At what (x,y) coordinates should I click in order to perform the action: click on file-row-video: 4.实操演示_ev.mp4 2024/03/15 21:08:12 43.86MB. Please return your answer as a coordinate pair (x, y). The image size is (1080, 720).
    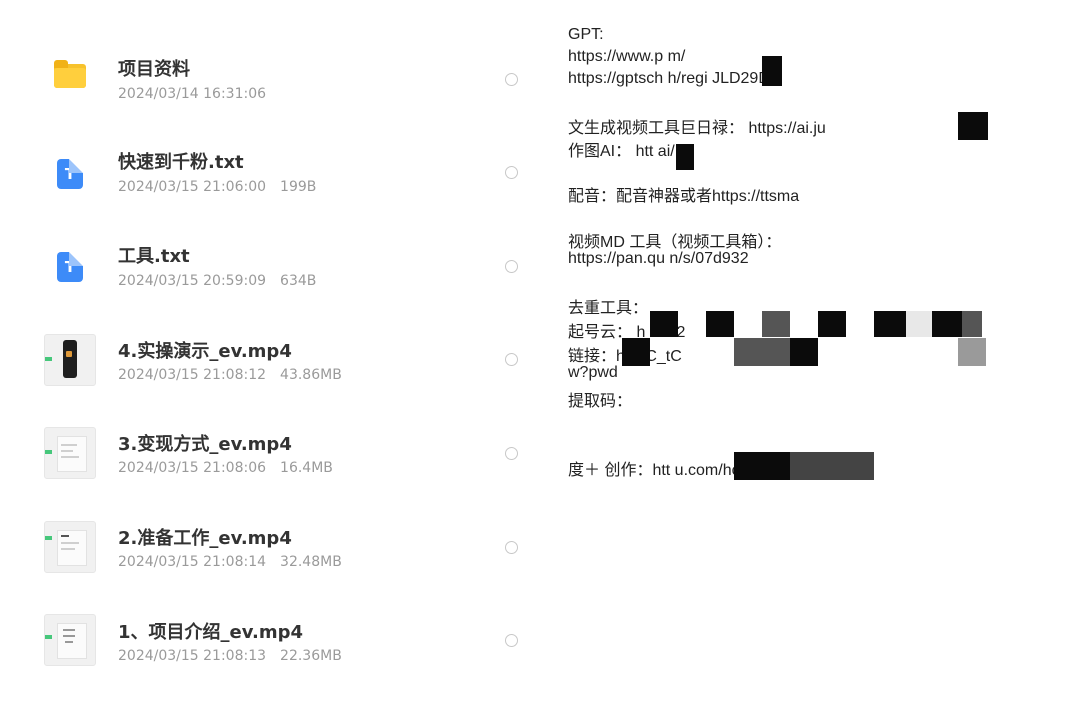
    Looking at the image, I should click on (270, 359).